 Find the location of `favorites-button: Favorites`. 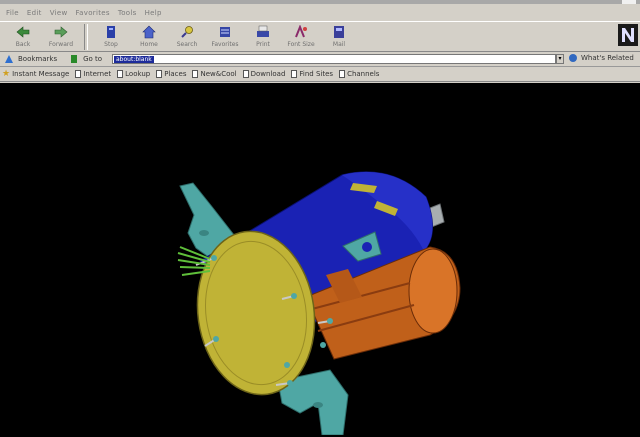

favorites-button: Favorites is located at coordinates (225, 37).